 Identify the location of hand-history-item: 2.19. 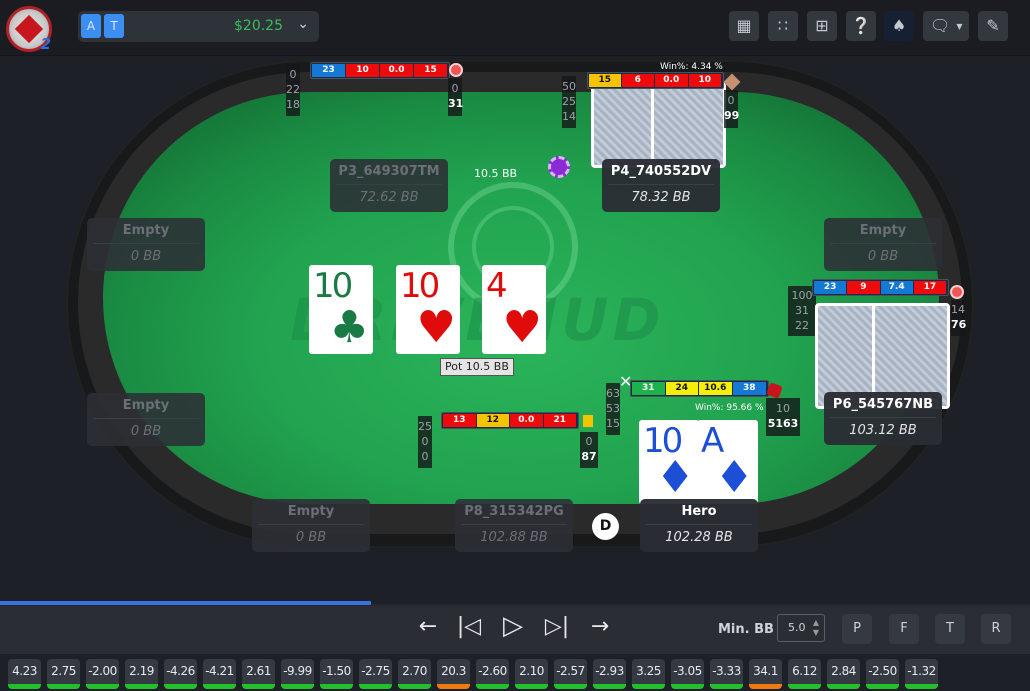
(141, 674).